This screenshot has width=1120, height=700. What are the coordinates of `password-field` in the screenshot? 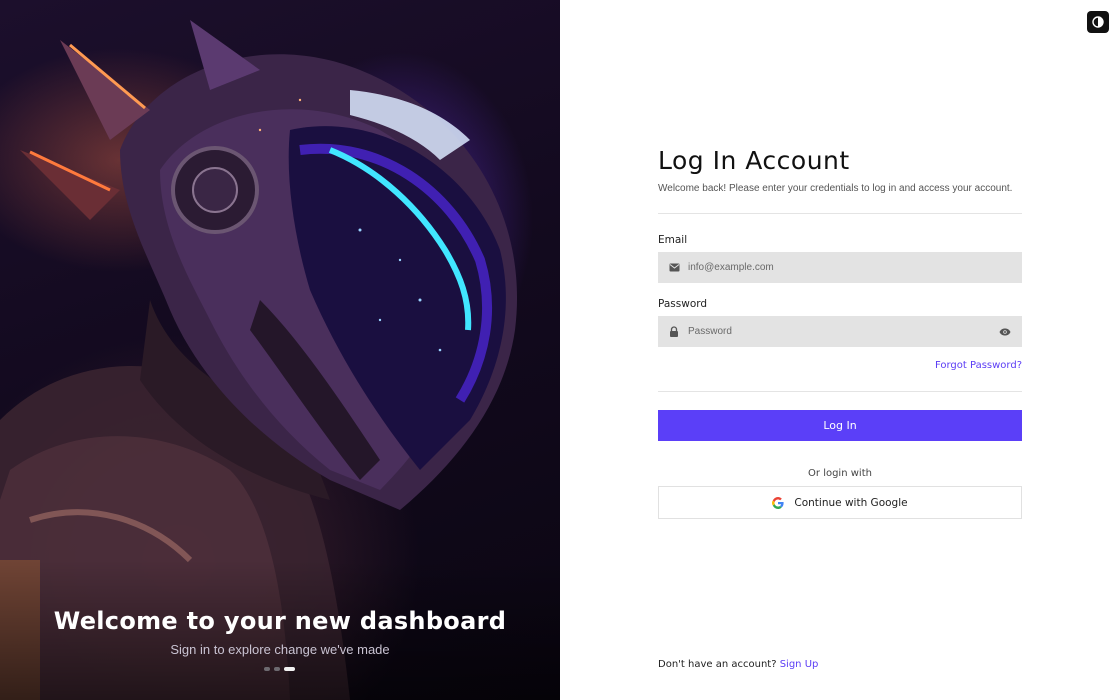 It's located at (840, 331).